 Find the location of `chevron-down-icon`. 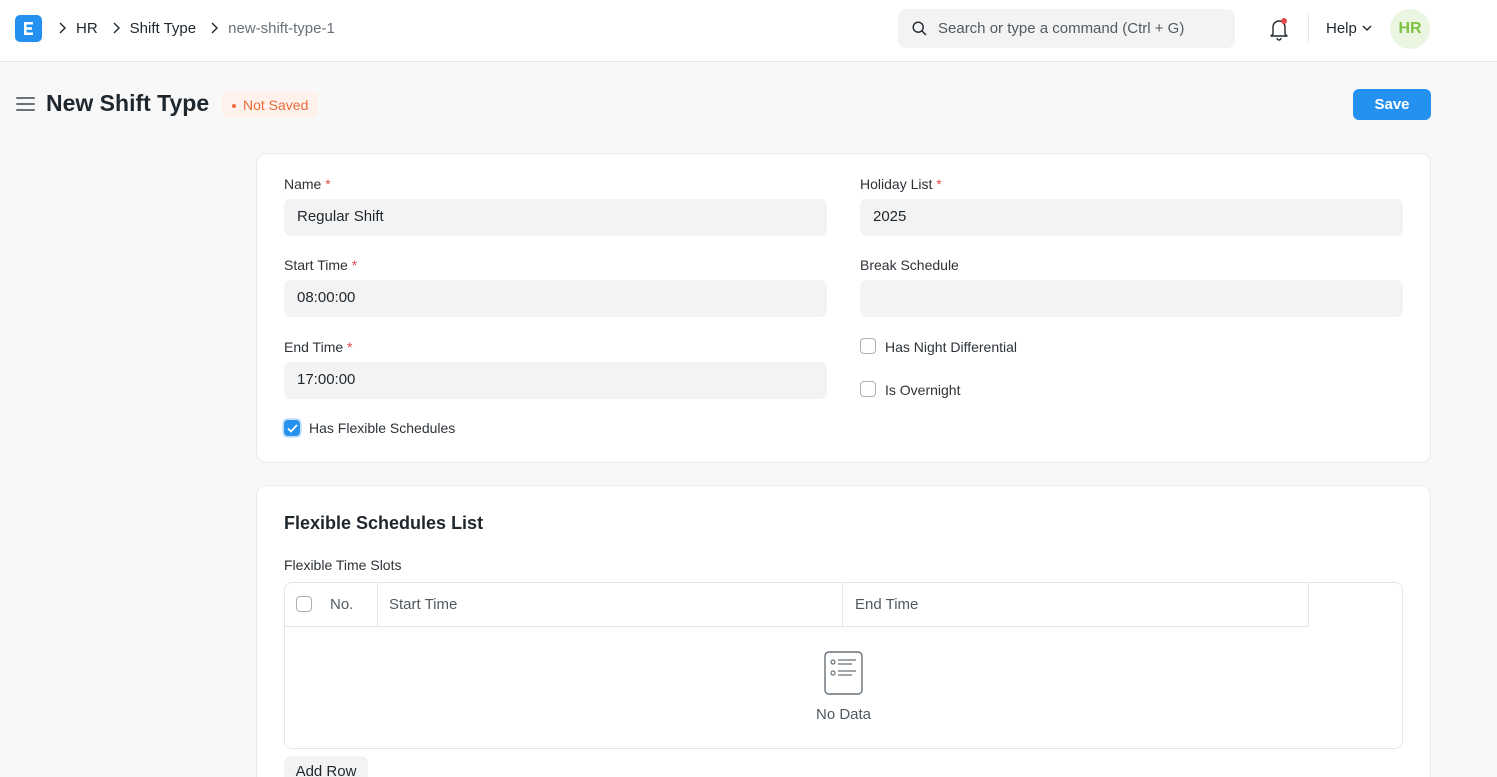

chevron-down-icon is located at coordinates (1367, 28).